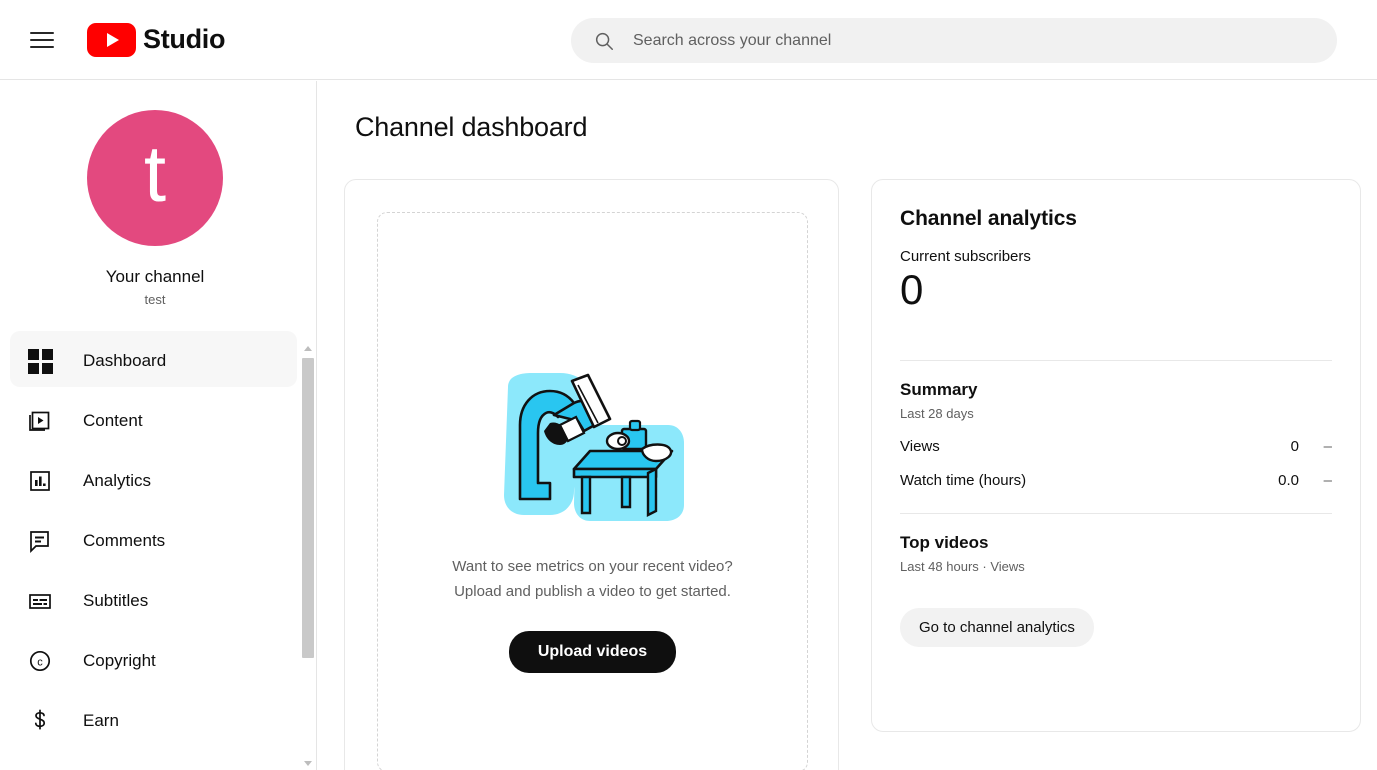  I want to click on bar-chart-icon, so click(40, 481).